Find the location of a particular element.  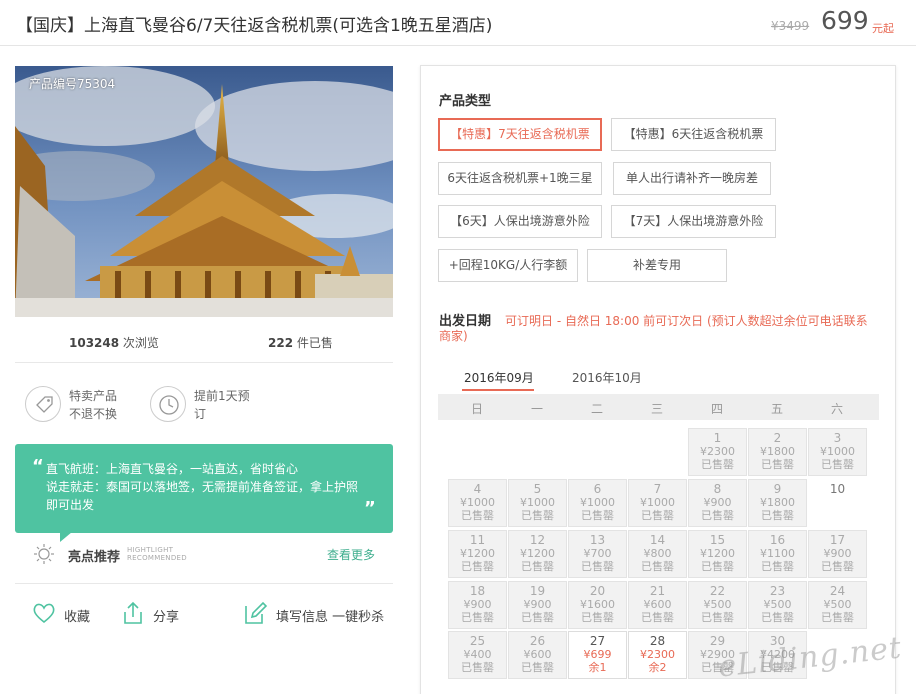

product-option: 6天往返含税机票+1晚三星 is located at coordinates (520, 178).